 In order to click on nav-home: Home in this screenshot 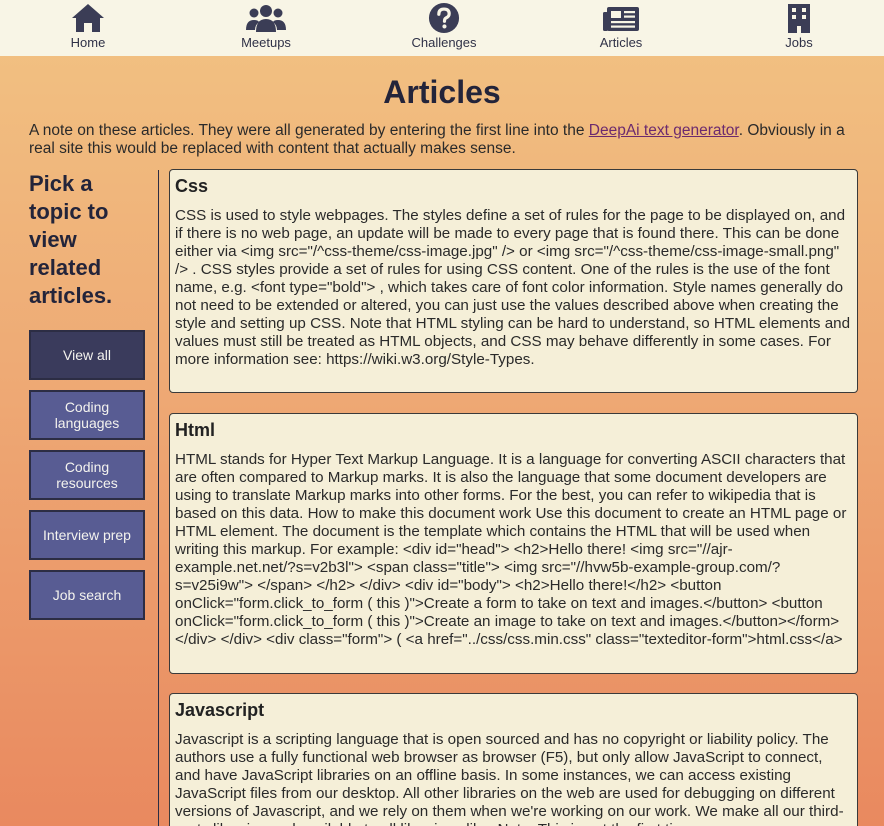, I will do `click(88, 28)`.